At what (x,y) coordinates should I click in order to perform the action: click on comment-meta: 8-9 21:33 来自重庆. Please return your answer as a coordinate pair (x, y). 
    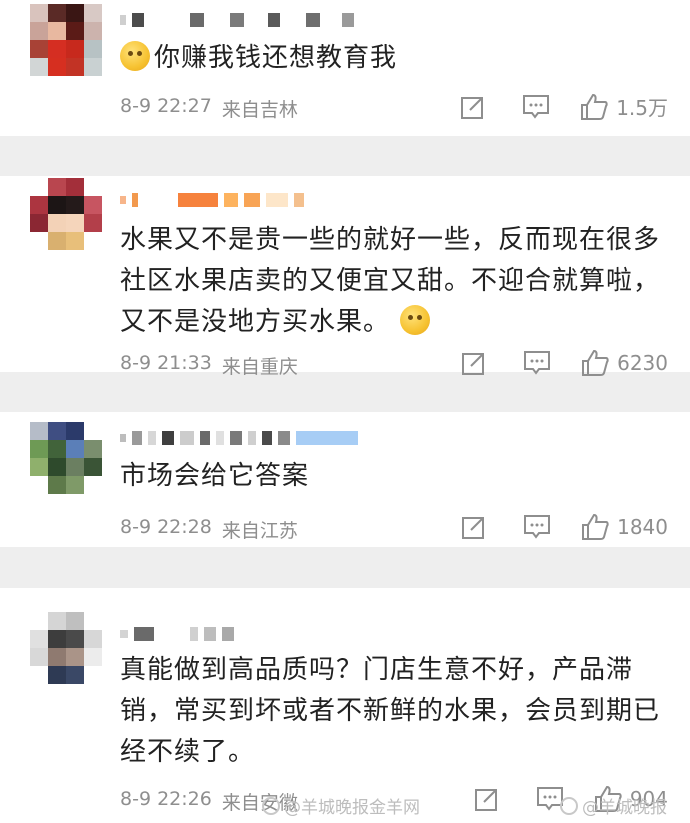
    Looking at the image, I should click on (209, 365).